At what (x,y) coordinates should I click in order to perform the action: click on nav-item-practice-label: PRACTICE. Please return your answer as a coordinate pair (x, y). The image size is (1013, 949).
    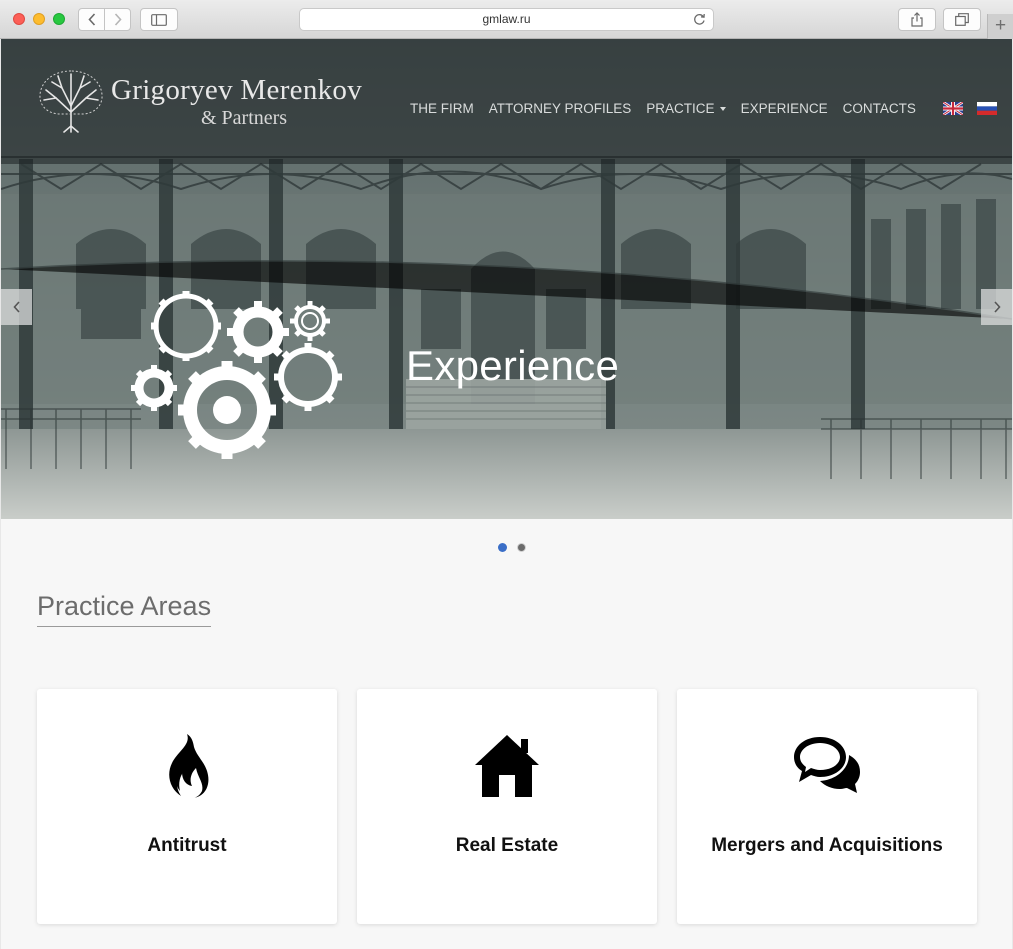
    Looking at the image, I should click on (680, 108).